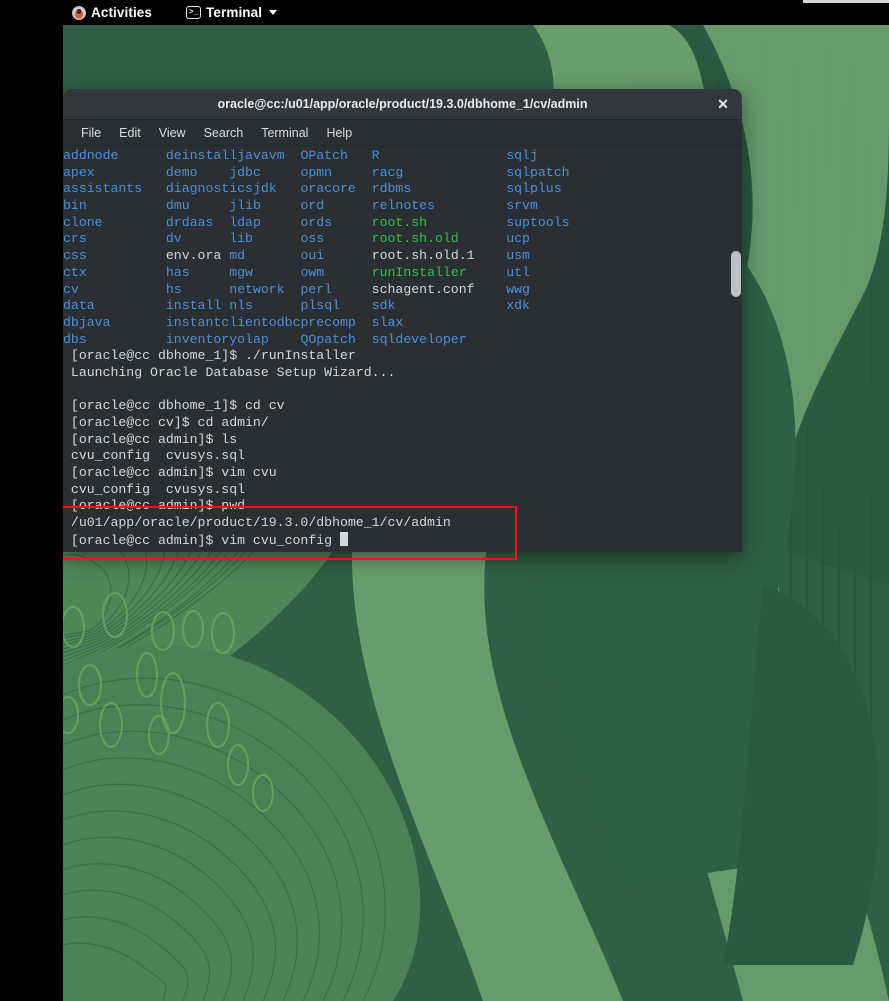  What do you see at coordinates (261, 155) in the screenshot?
I see `listing-entry: javavm` at bounding box center [261, 155].